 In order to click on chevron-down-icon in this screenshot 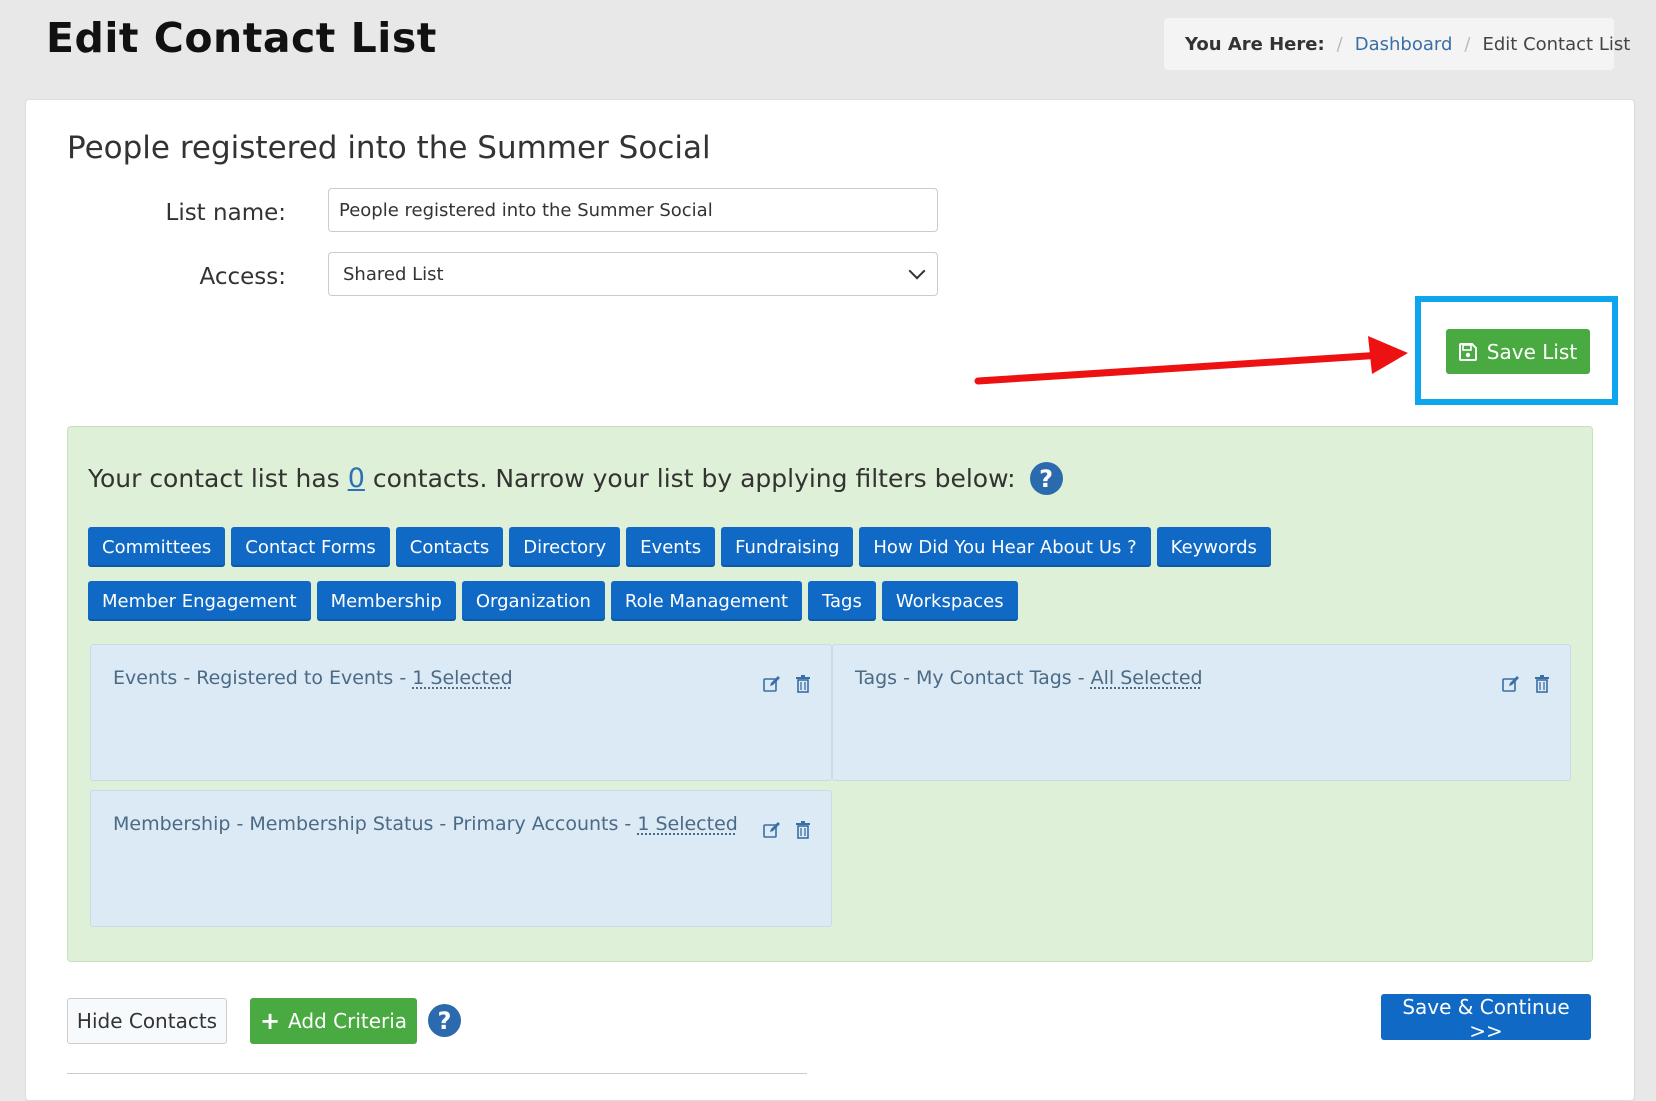, I will do `click(917, 271)`.